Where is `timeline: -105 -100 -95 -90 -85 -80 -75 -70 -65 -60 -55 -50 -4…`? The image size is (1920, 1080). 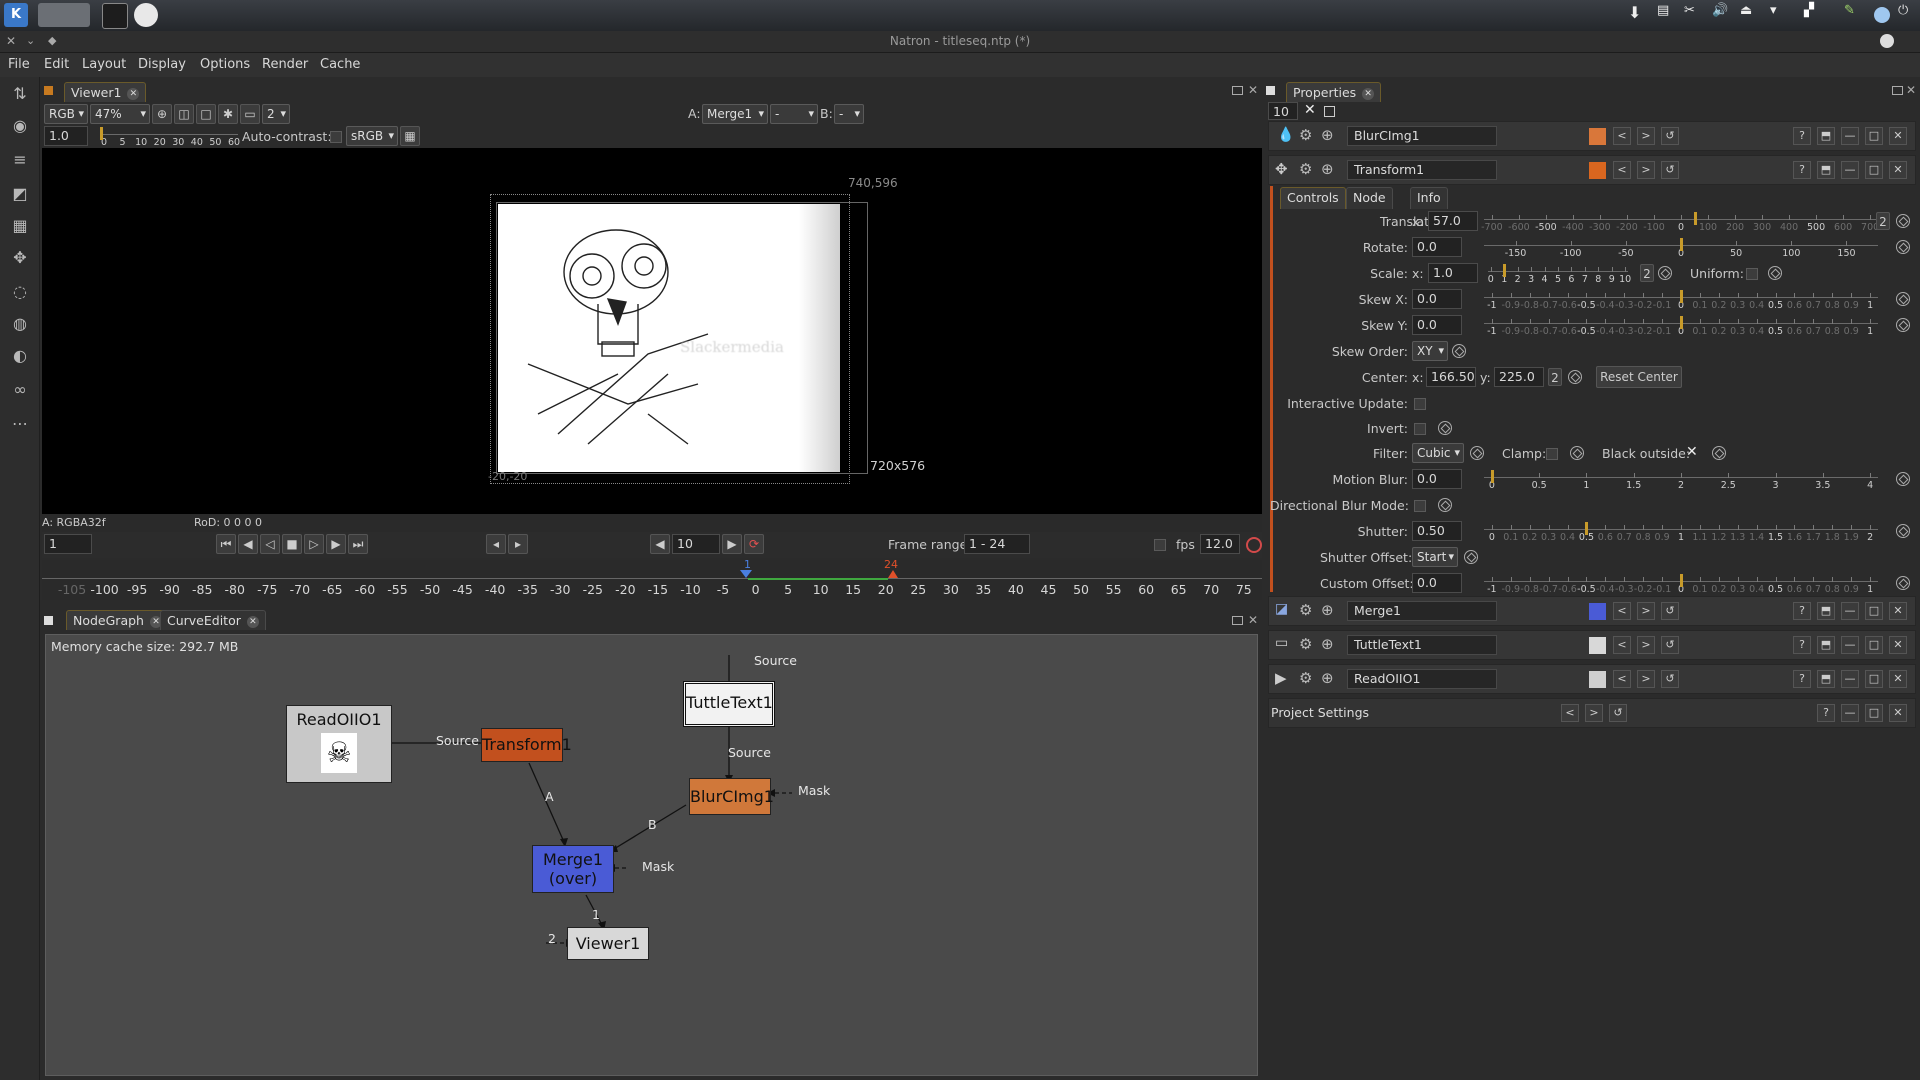 timeline: -105 -100 -95 -90 -85 -80 -75 -70 -65 -60 -55 -50 -4… is located at coordinates (661, 579).